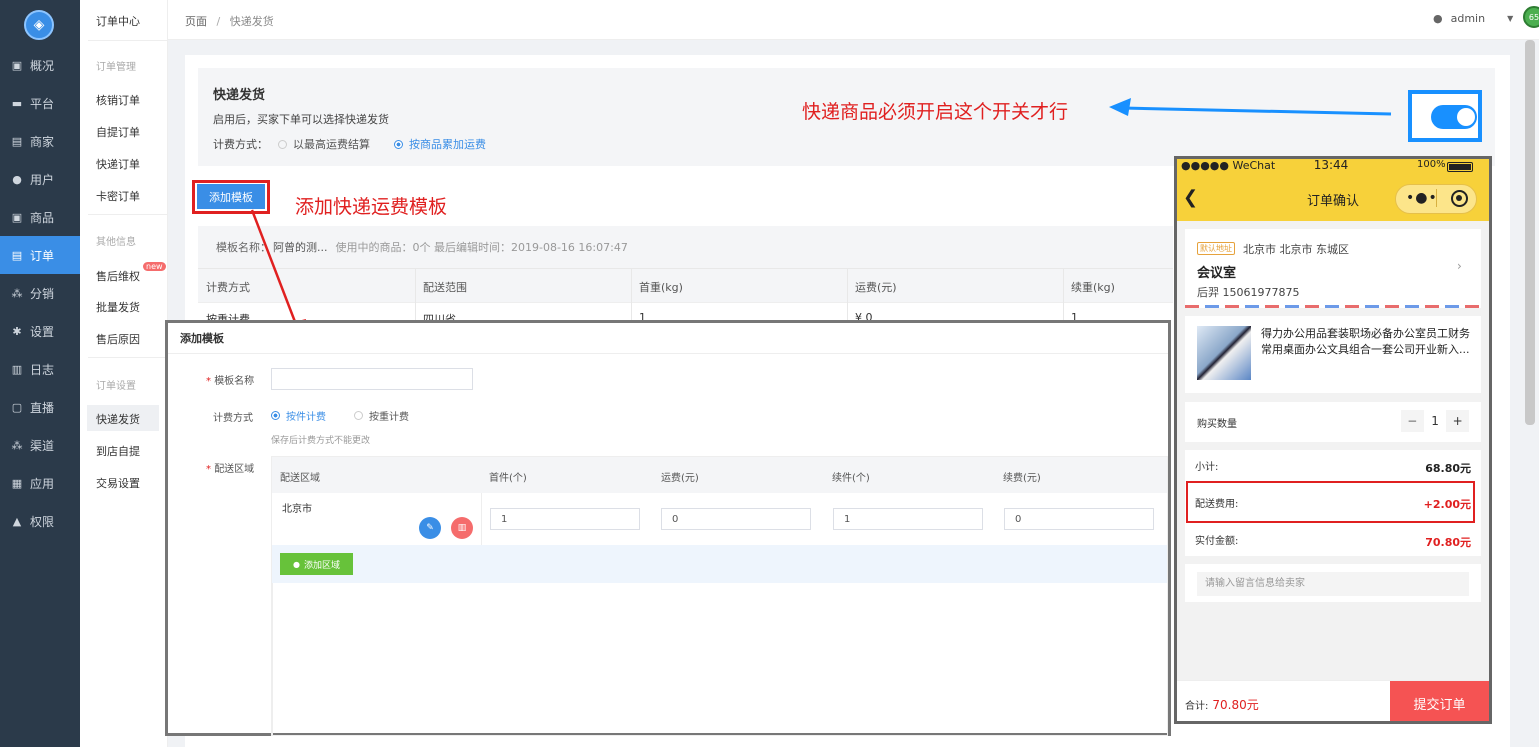  Describe the element at coordinates (116, 386) in the screenshot. I see `subnav-section-settings: 订单设置` at that location.